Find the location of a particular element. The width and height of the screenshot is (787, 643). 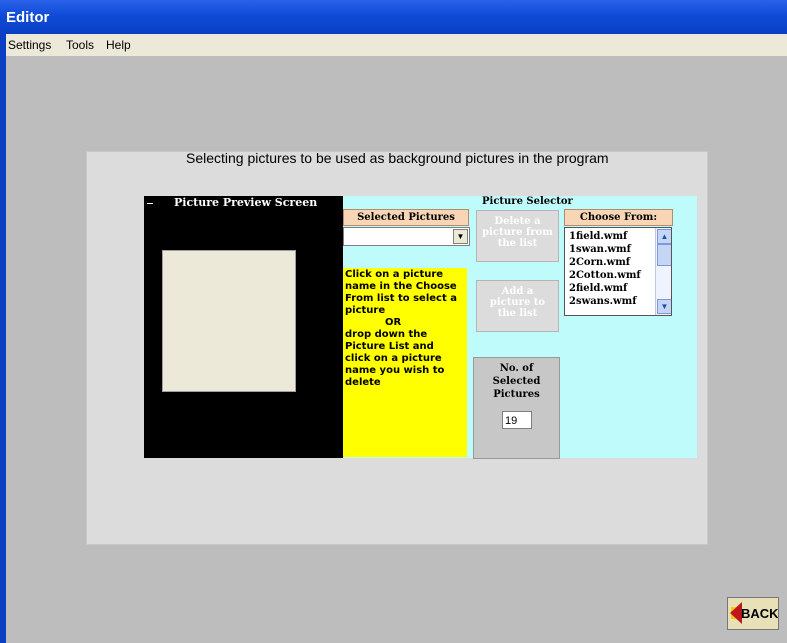

instruction-line: delete is located at coordinates (363, 382).